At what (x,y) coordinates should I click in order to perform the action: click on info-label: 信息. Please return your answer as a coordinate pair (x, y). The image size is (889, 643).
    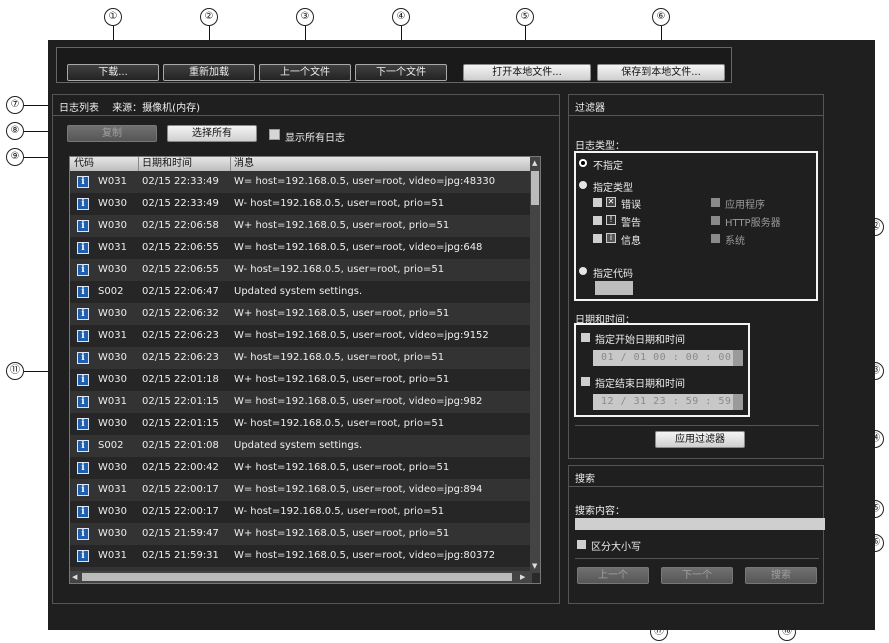
    Looking at the image, I should click on (631, 241).